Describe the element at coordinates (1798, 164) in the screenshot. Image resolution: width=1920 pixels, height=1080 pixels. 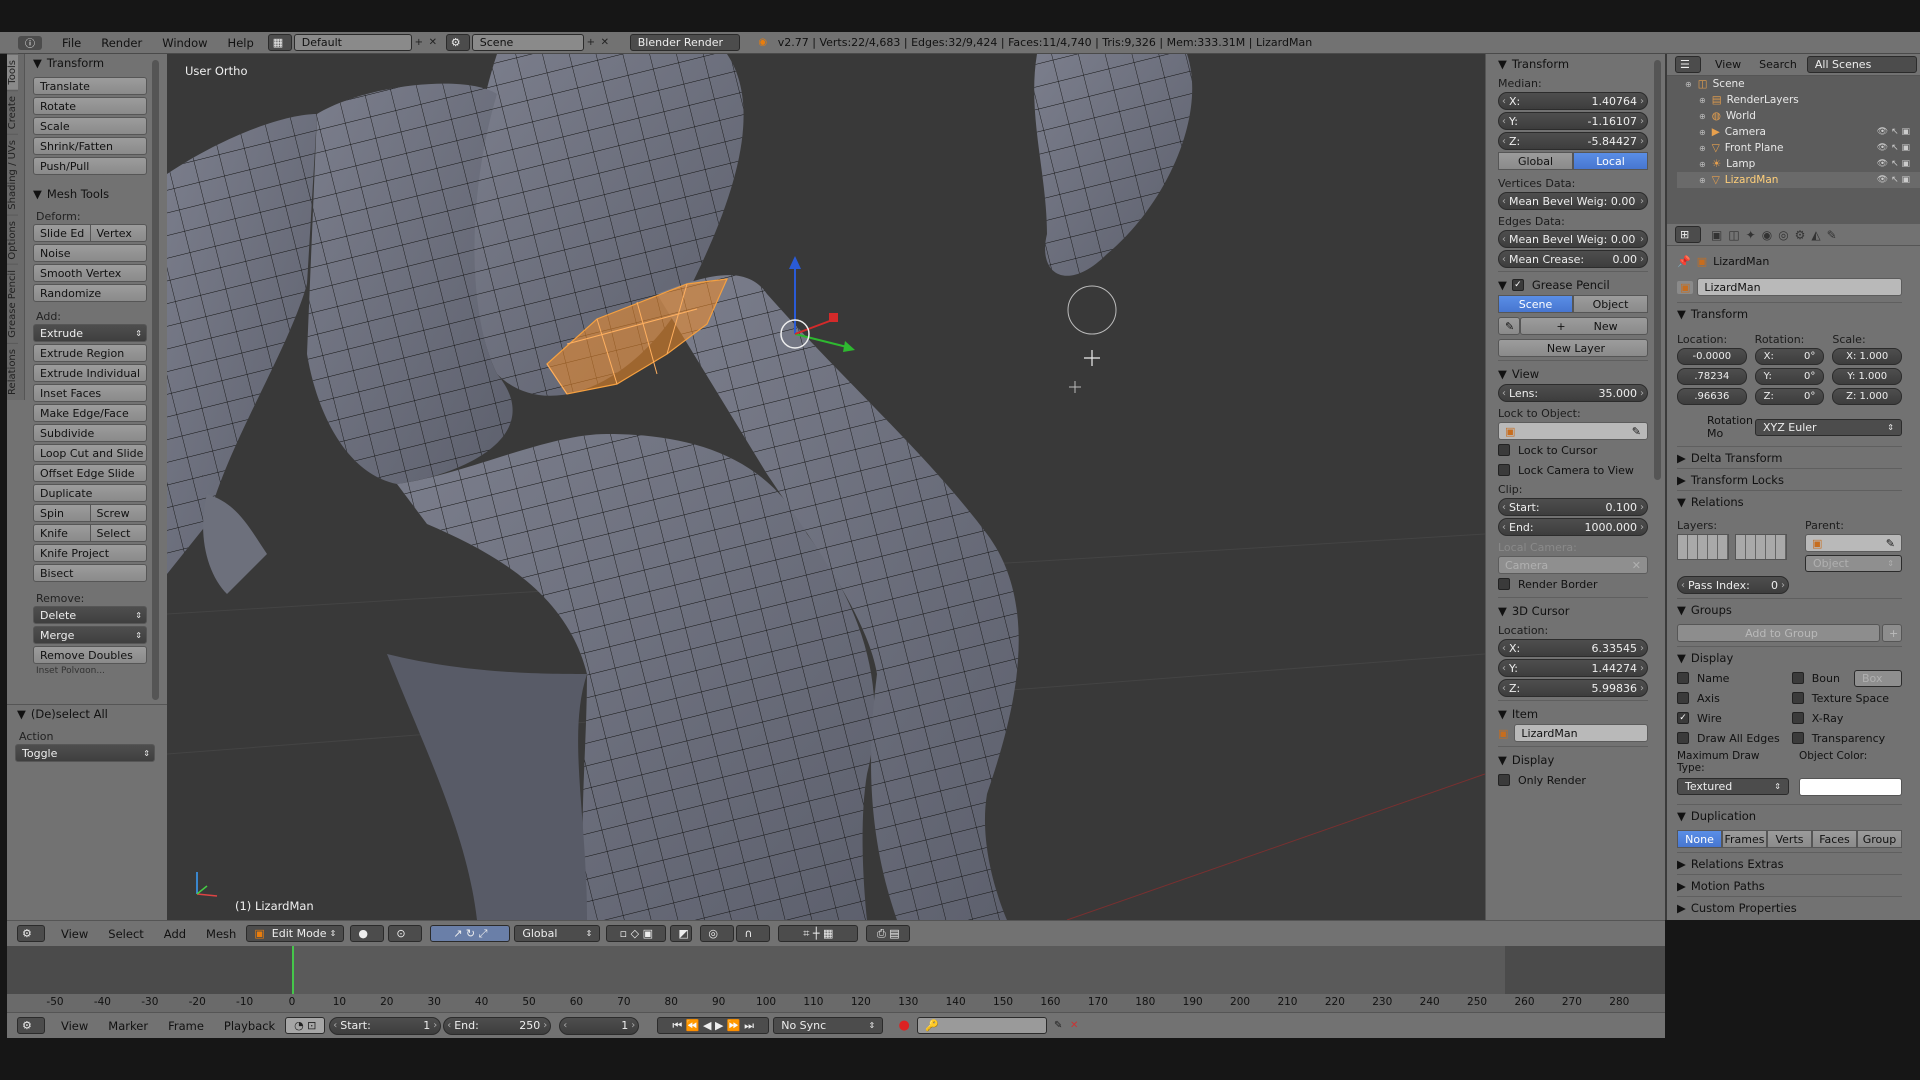
I see `outliner-item-lamp: ⊕ ☀ Lamp 👁 ↖ ▣` at that location.